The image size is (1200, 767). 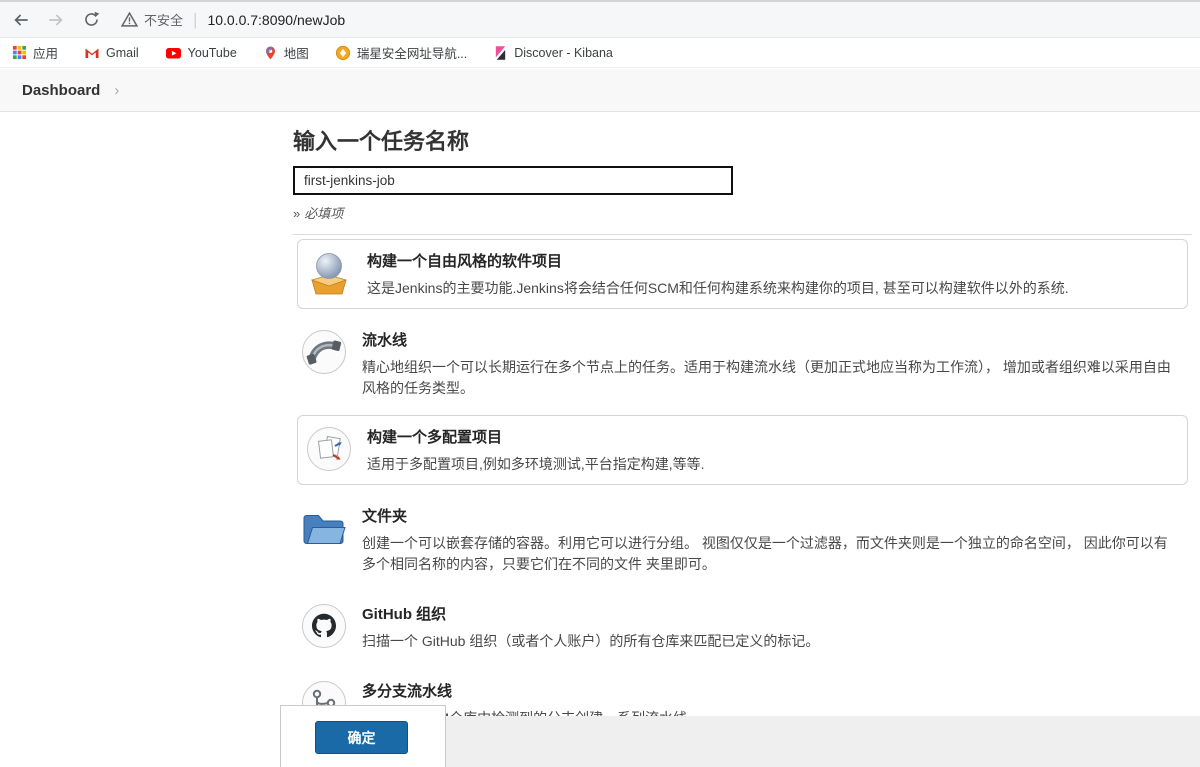 What do you see at coordinates (823, 741) in the screenshot?
I see `footer-gray-area` at bounding box center [823, 741].